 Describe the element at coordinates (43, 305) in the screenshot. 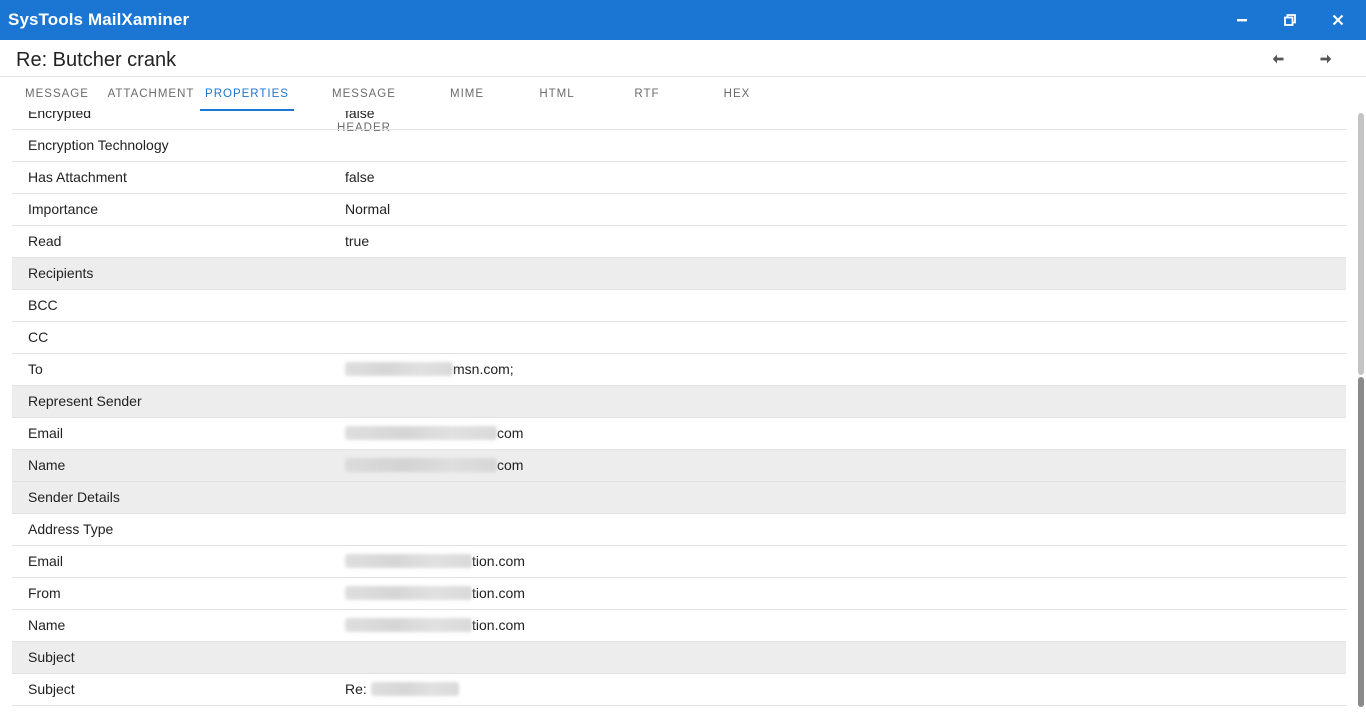

I see `property-key: BCC` at that location.